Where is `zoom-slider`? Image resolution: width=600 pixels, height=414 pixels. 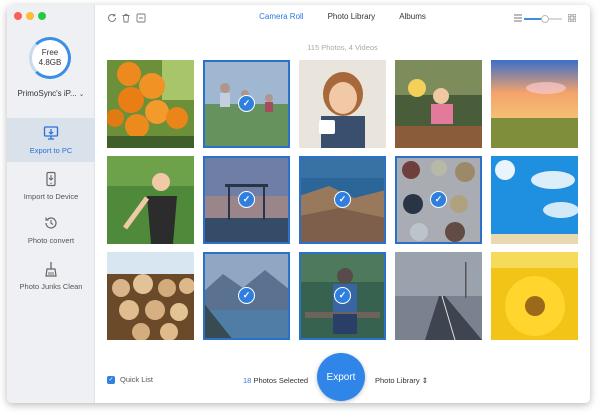 zoom-slider is located at coordinates (543, 19).